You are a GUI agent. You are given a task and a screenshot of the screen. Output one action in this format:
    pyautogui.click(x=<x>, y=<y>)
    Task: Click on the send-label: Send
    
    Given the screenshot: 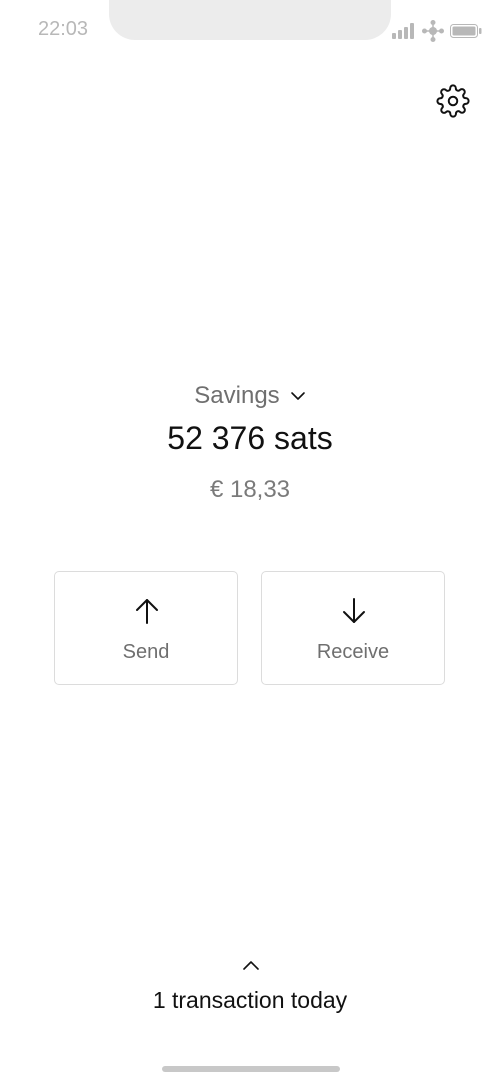 What is the action you would take?
    pyautogui.click(x=146, y=652)
    